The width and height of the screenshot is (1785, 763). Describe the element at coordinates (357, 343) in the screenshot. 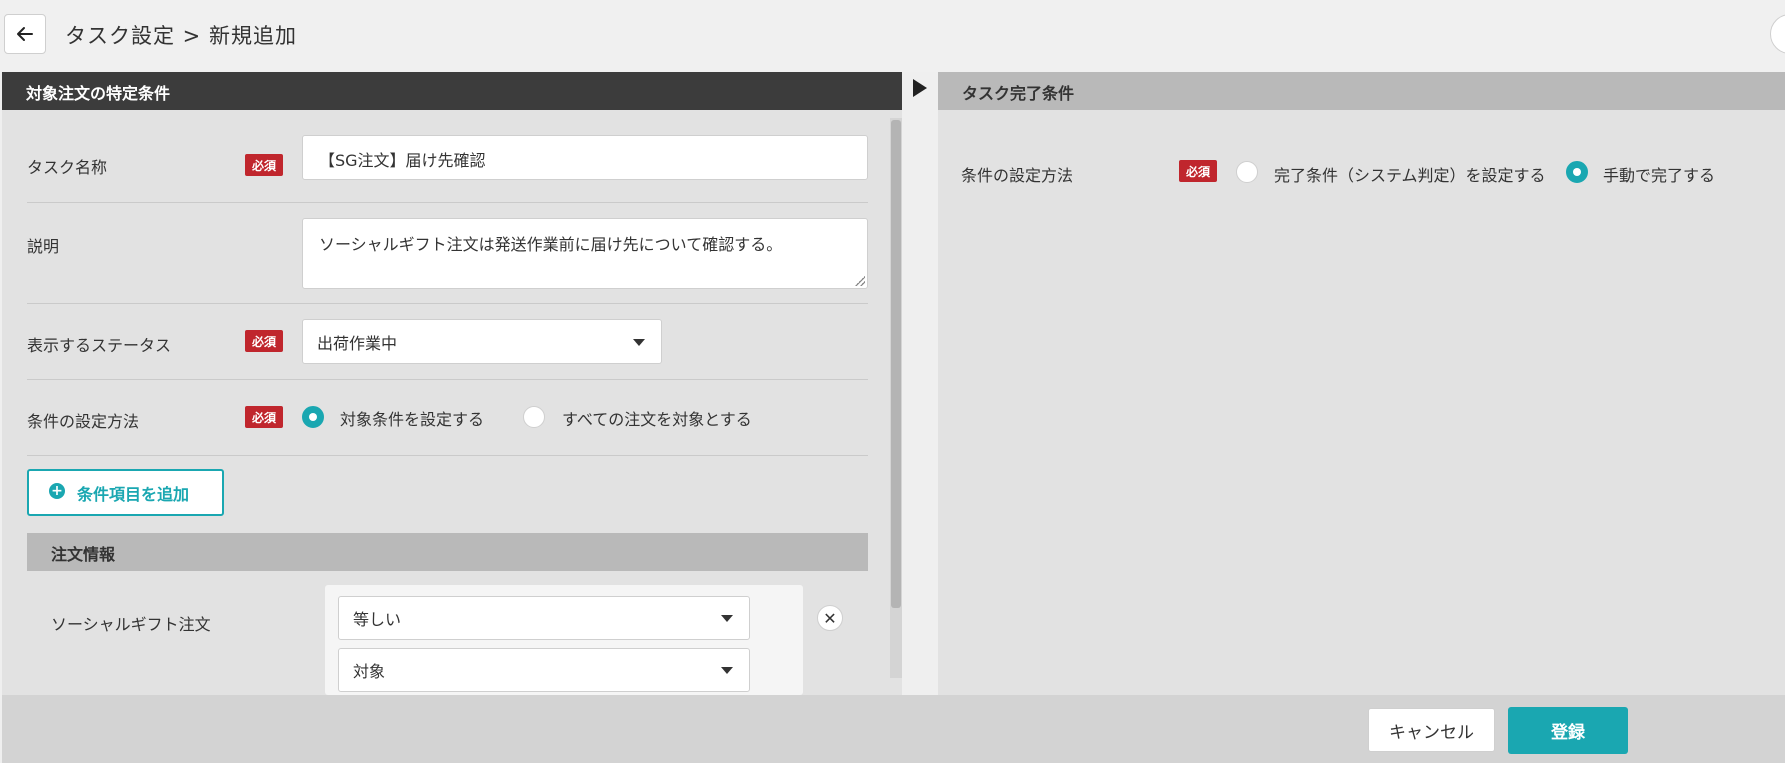

I see `status-selected-value: 出荷作業中` at that location.